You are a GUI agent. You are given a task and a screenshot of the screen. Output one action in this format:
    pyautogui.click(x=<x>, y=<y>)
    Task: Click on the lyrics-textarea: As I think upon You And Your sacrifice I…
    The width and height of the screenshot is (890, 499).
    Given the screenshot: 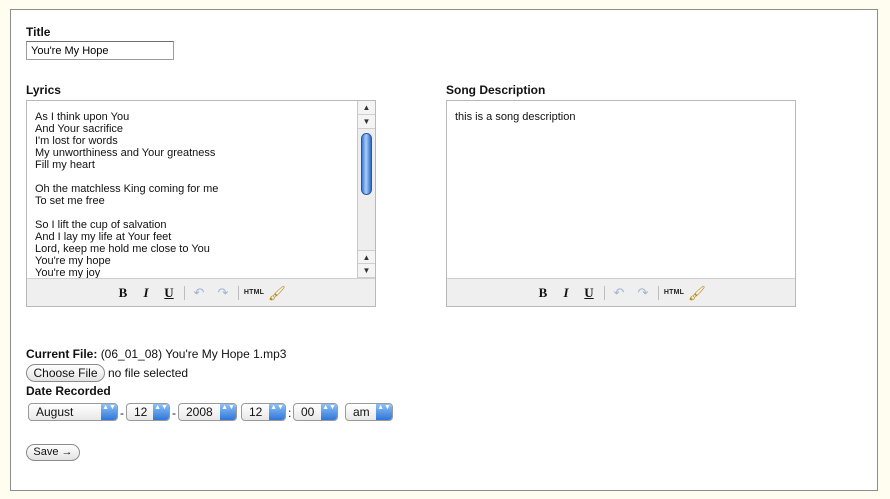 What is the action you would take?
    pyautogui.click(x=192, y=189)
    